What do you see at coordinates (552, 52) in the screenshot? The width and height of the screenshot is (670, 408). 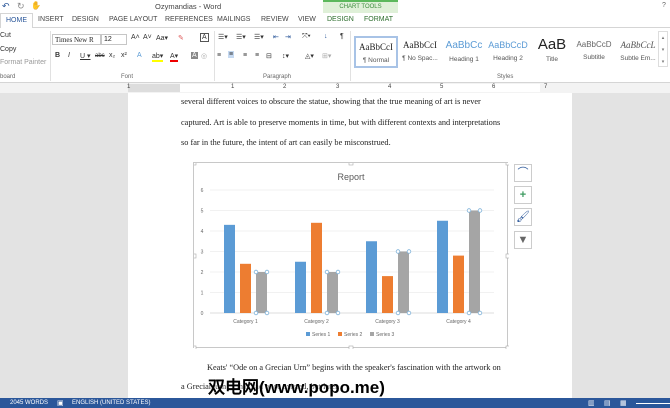 I see `style-title: AaB Title` at bounding box center [552, 52].